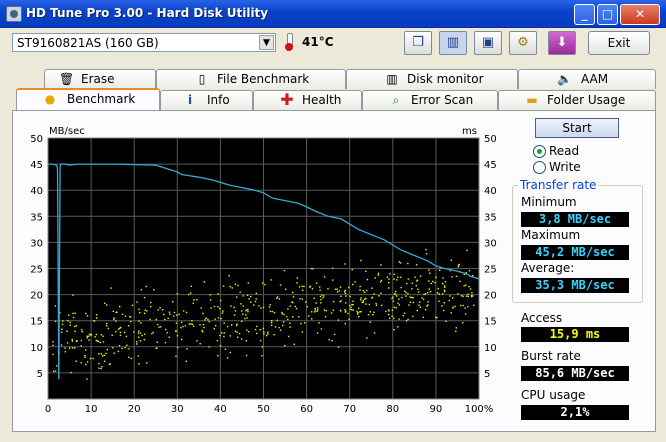 The width and height of the screenshot is (666, 442). What do you see at coordinates (607, 14) in the screenshot?
I see `maximize-button: □` at bounding box center [607, 14].